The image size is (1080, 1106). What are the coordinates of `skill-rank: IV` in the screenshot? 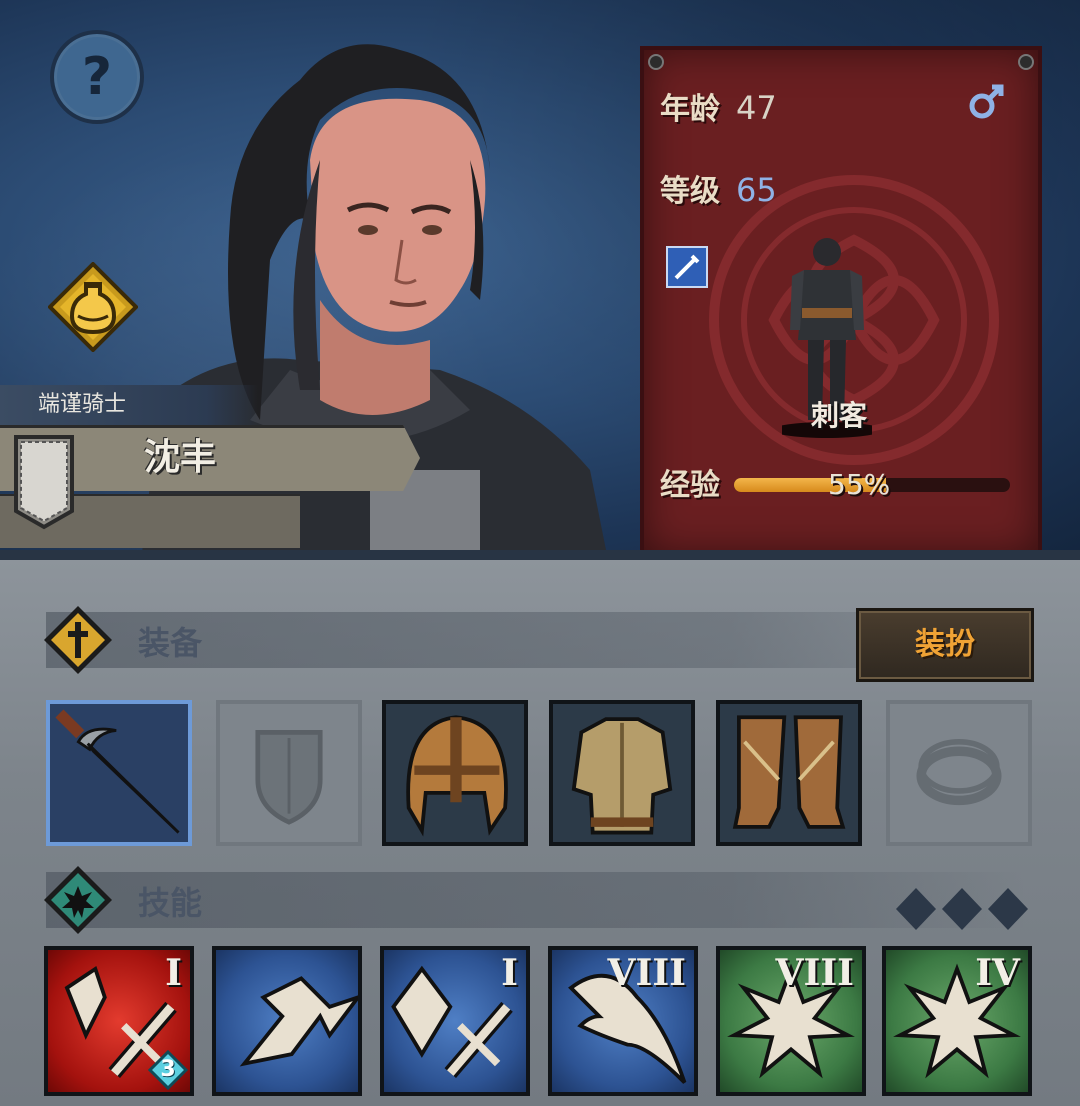 It's located at (997, 973).